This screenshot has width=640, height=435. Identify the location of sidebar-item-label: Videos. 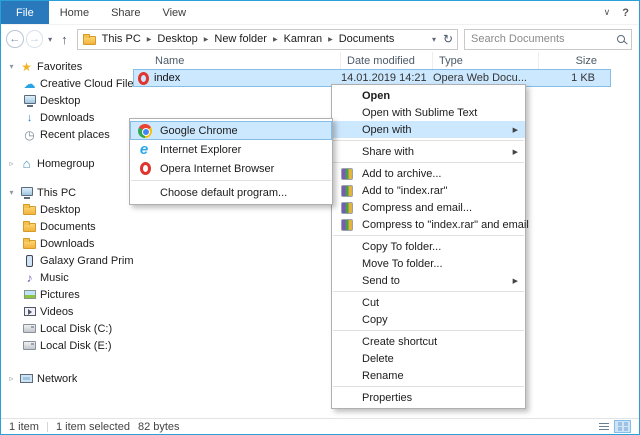
(57, 311).